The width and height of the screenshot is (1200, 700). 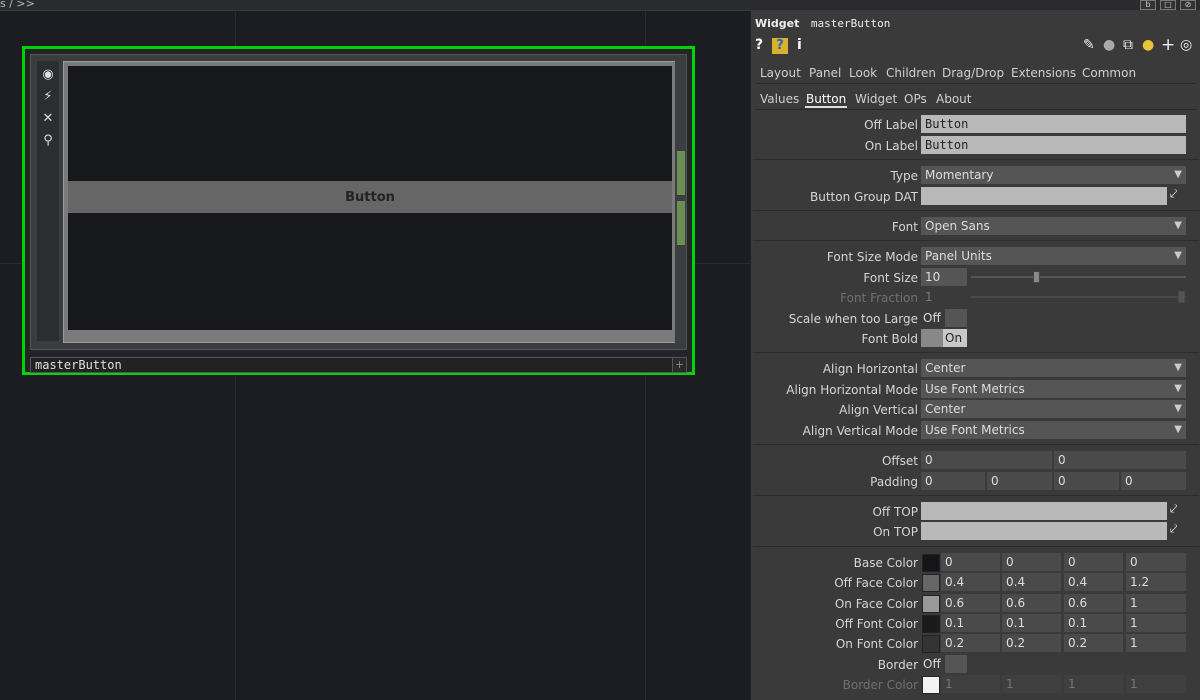 What do you see at coordinates (780, 73) in the screenshot?
I see `tab-layout: Layout` at bounding box center [780, 73].